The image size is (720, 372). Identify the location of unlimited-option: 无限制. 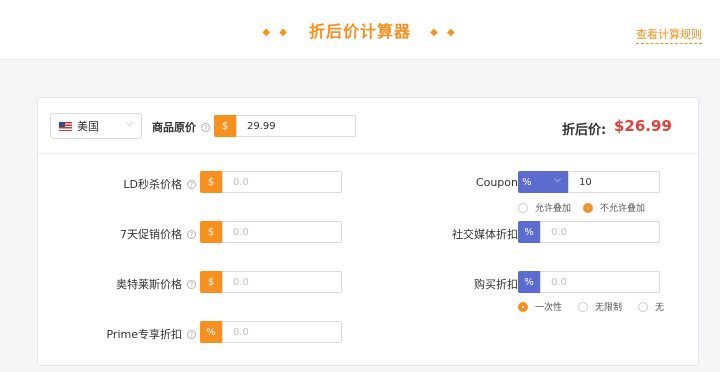
(600, 306).